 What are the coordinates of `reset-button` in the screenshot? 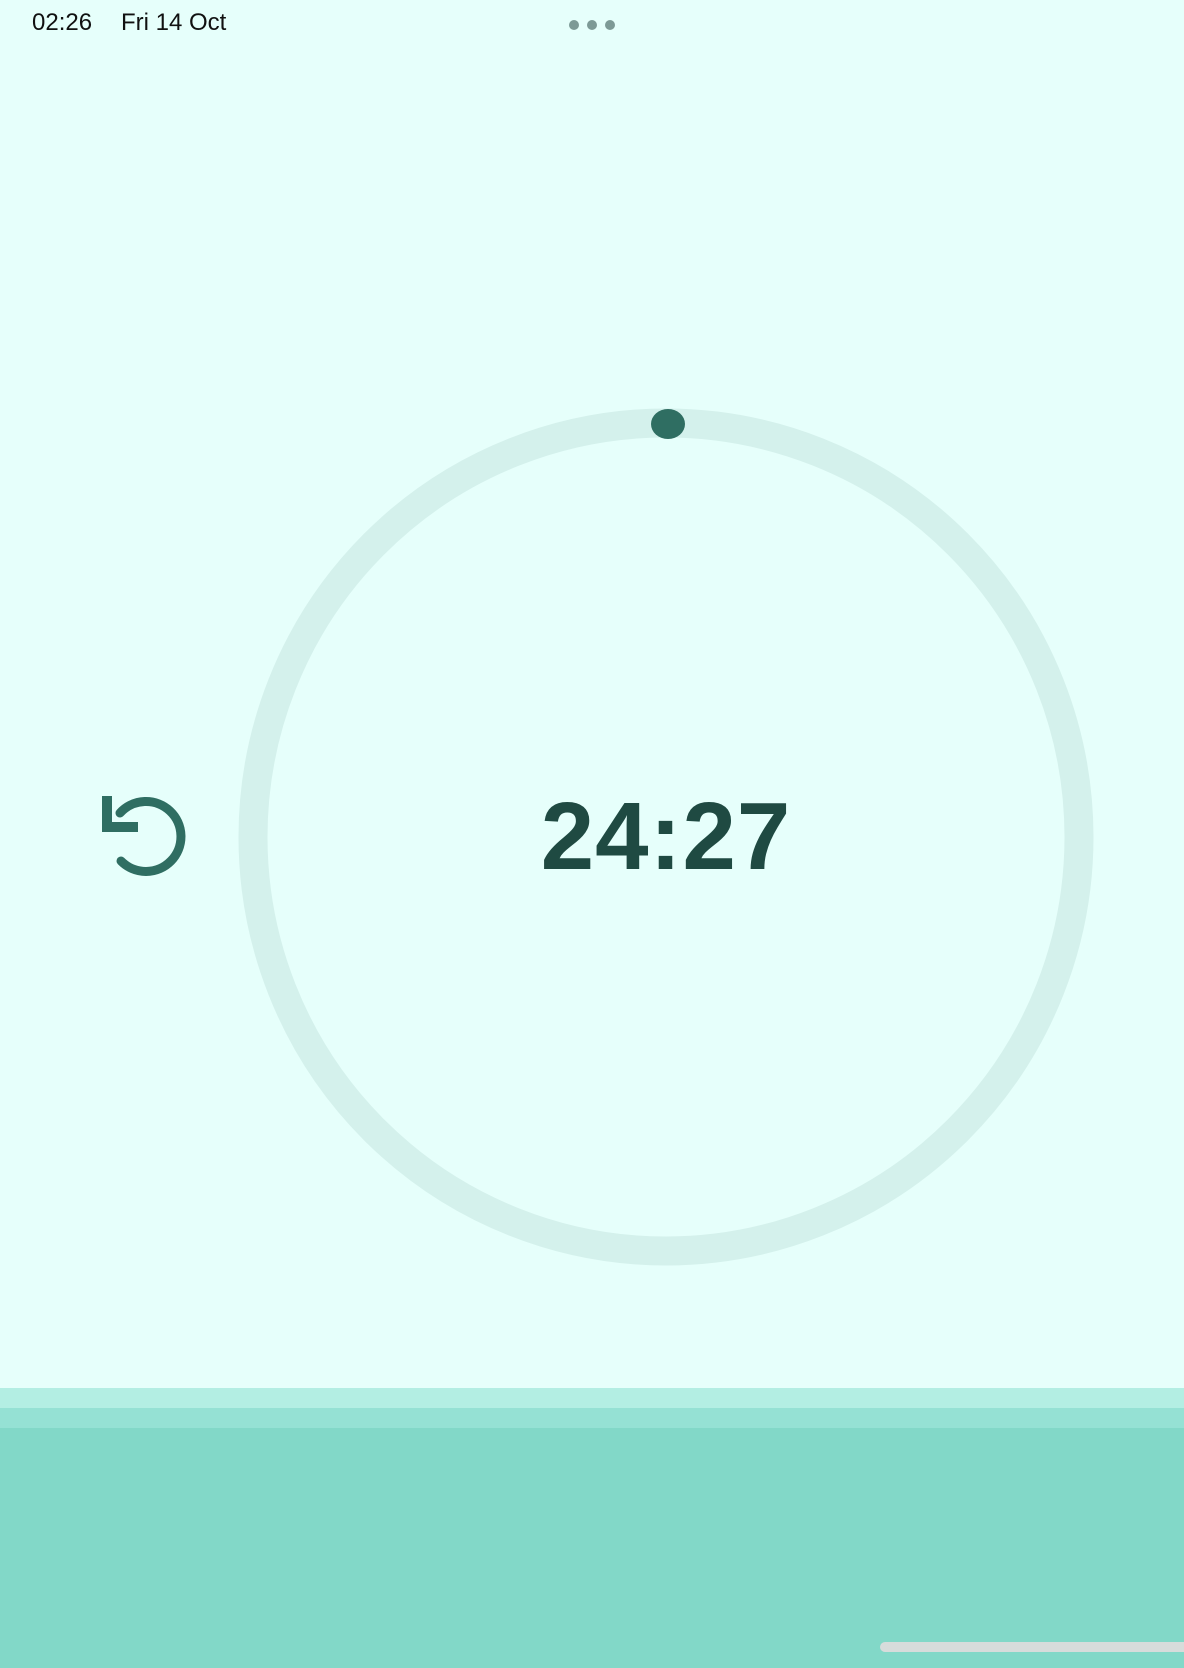 It's located at (140, 834).